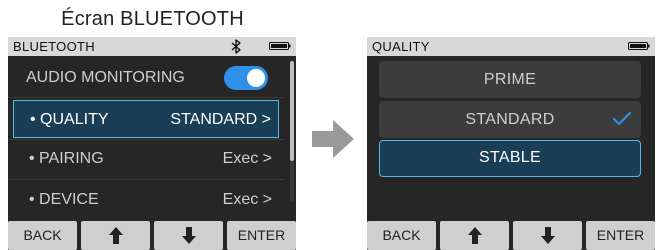  I want to click on menu-item-label: • DEVICE, so click(64, 199).